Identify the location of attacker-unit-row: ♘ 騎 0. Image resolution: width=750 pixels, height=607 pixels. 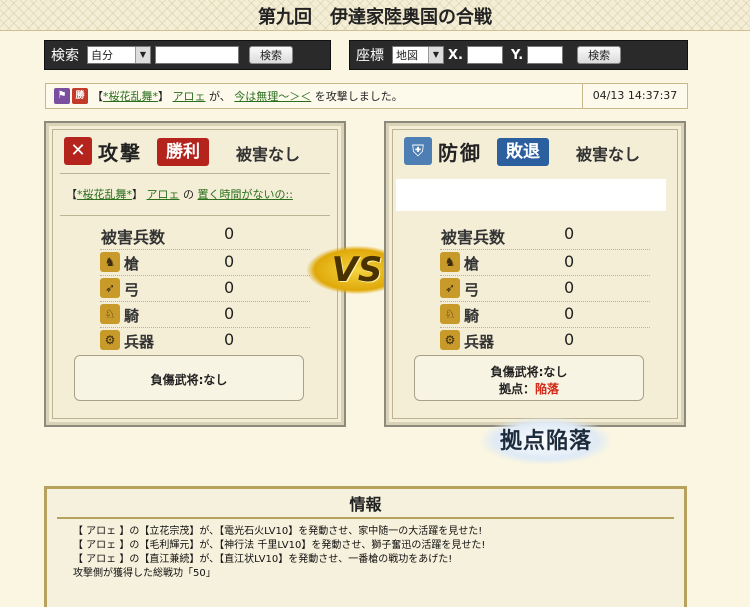
(205, 314).